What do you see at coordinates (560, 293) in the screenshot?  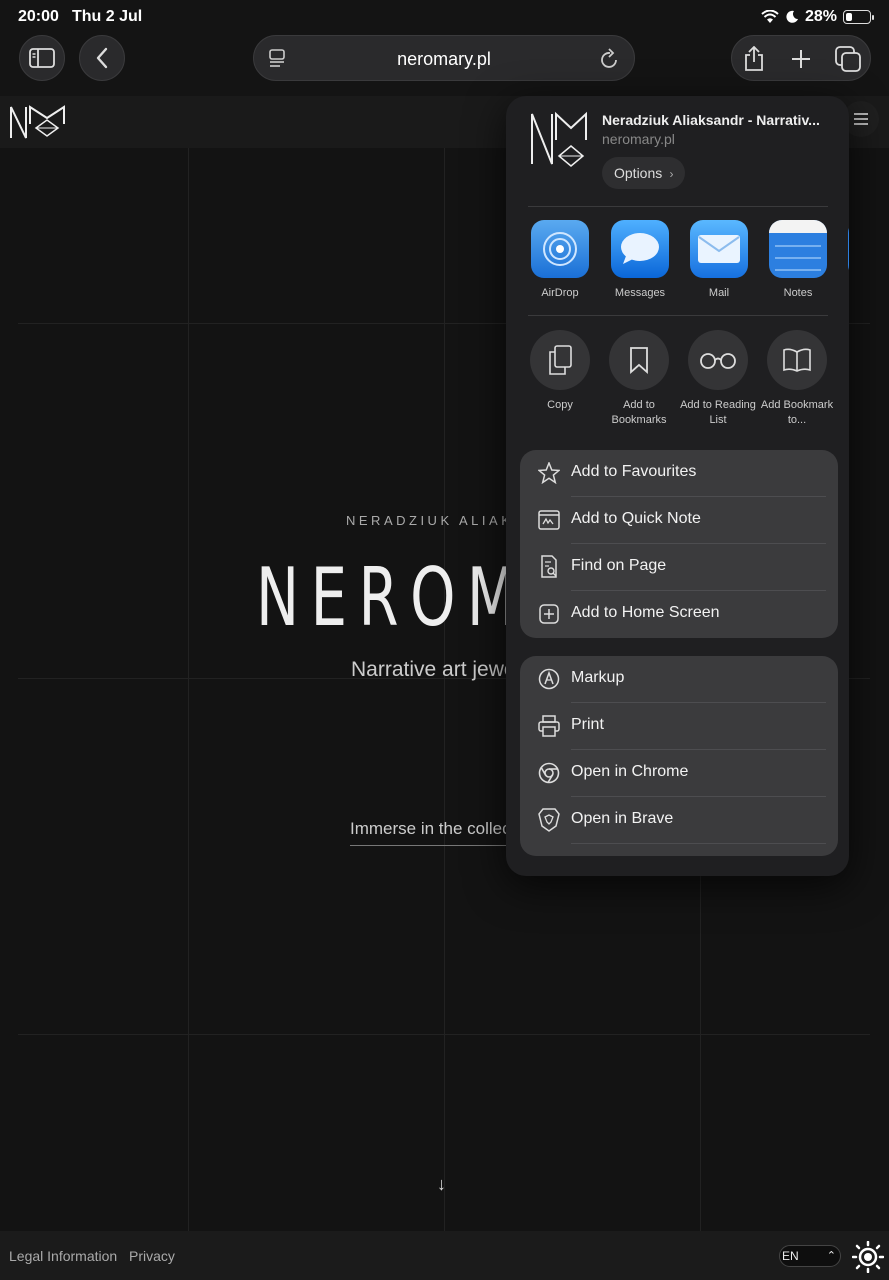 I see `app-label: AirDrop` at bounding box center [560, 293].